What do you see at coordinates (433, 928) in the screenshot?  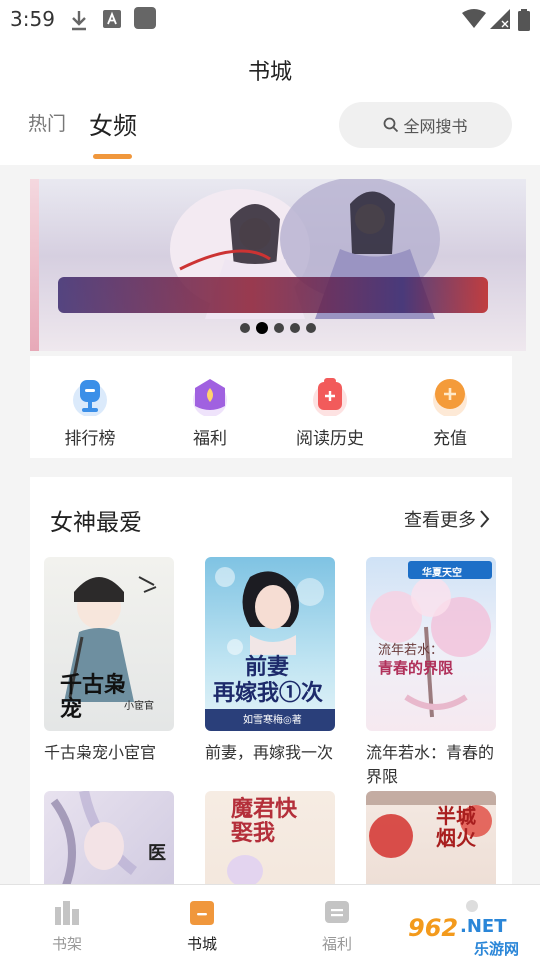 I see `watermark-number: 962` at bounding box center [433, 928].